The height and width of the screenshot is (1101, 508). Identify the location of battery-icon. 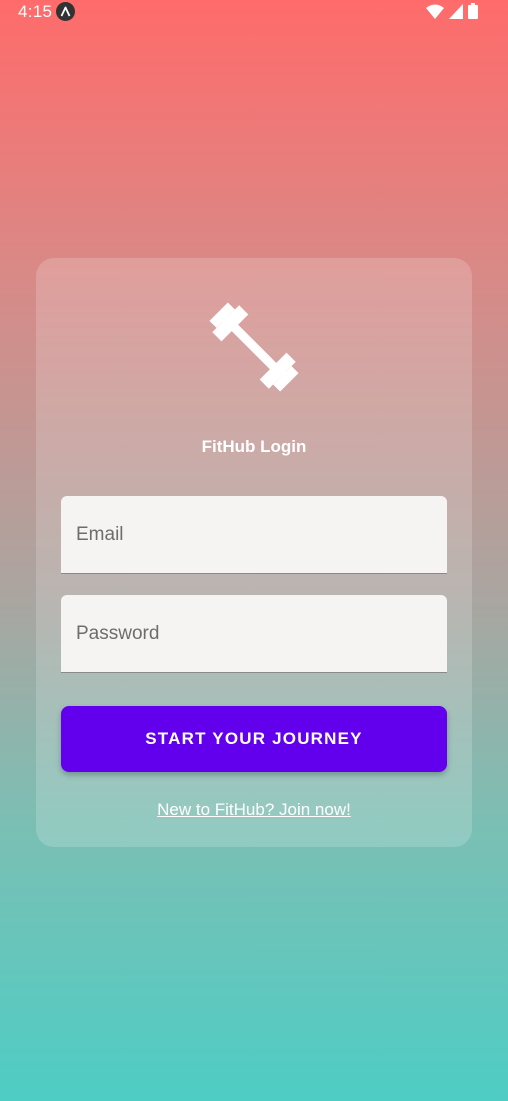
(473, 13).